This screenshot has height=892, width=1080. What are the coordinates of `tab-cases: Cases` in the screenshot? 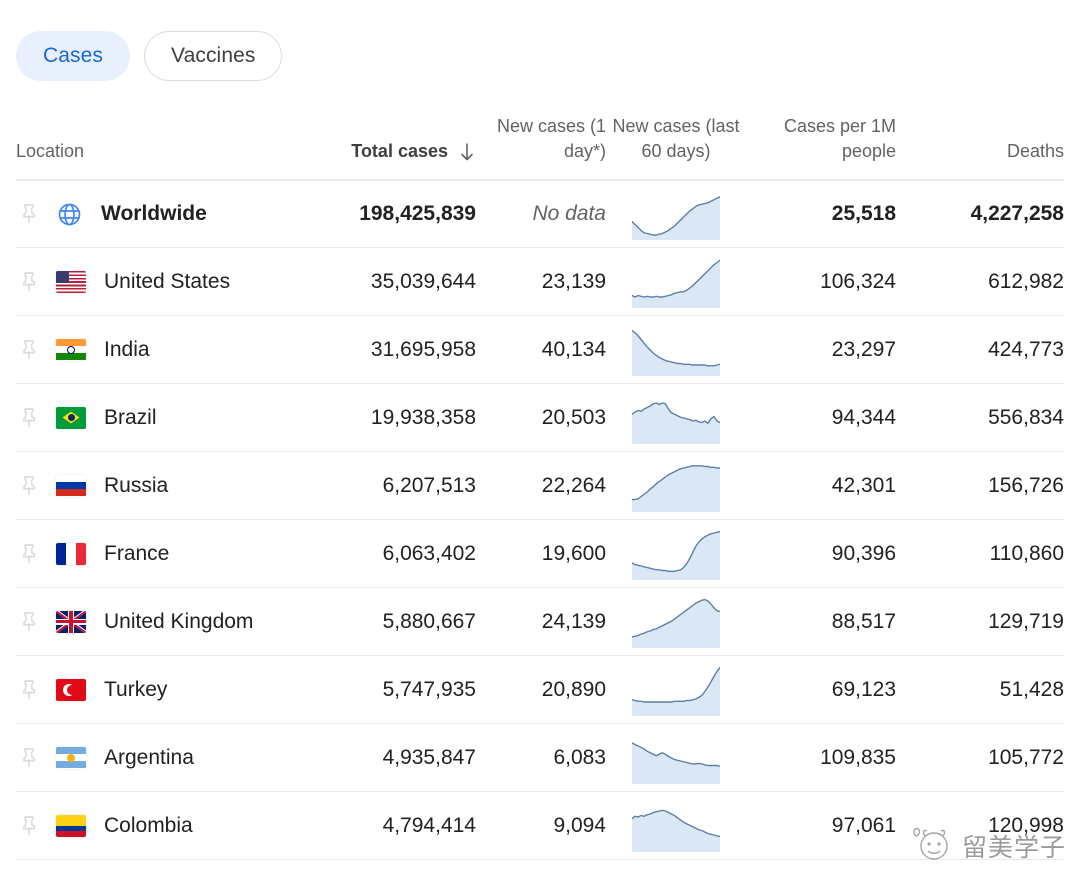 It's located at (73, 56).